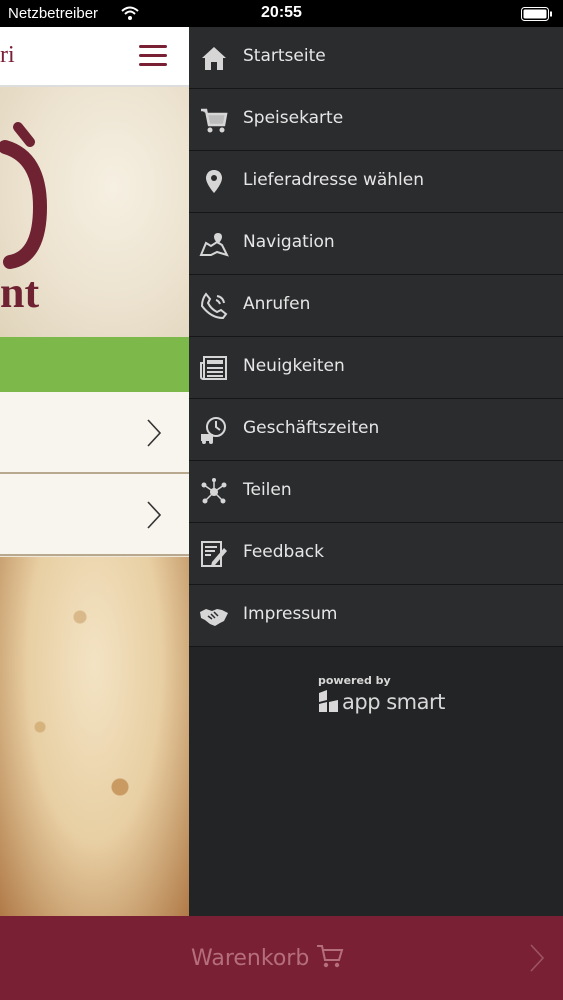 This screenshot has width=563, height=1000. Describe the element at coordinates (311, 428) in the screenshot. I see `menu-item-label: Geschäftszeiten` at that location.